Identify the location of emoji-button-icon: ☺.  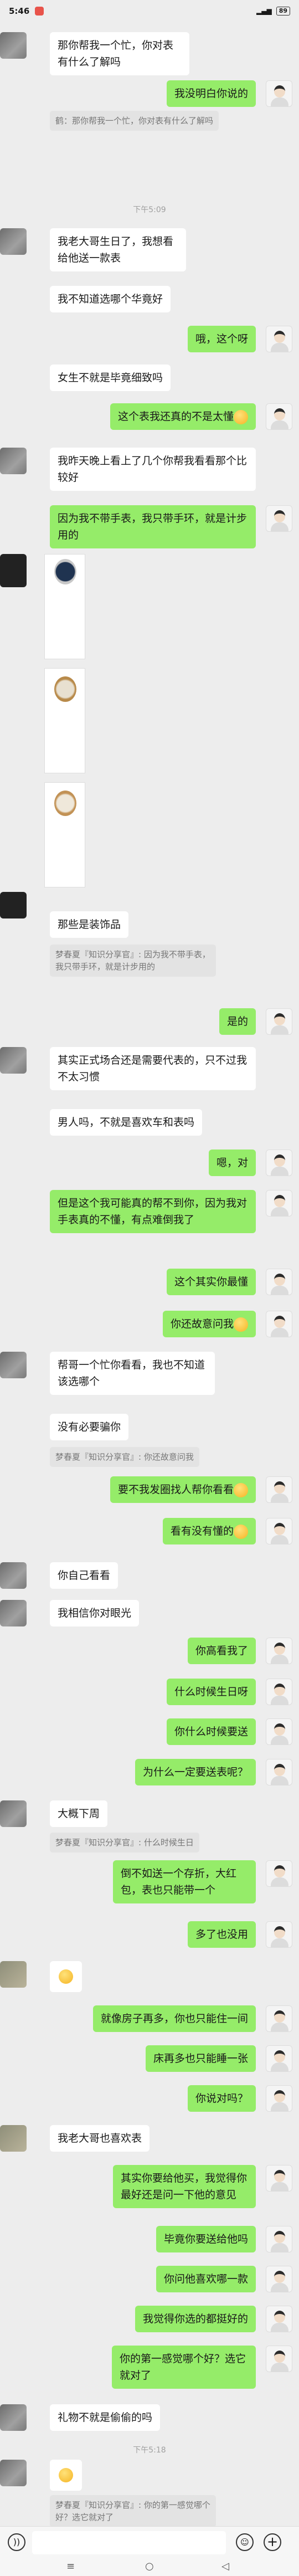
(245, 2542).